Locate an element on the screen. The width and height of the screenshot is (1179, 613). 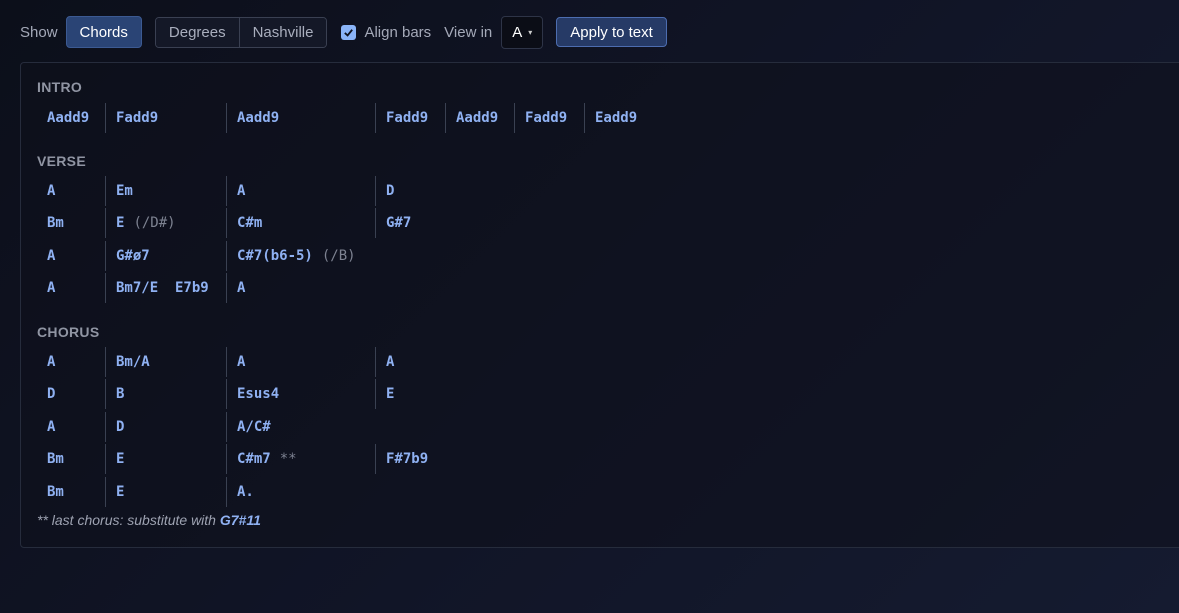
checkmark-icon is located at coordinates (349, 32).